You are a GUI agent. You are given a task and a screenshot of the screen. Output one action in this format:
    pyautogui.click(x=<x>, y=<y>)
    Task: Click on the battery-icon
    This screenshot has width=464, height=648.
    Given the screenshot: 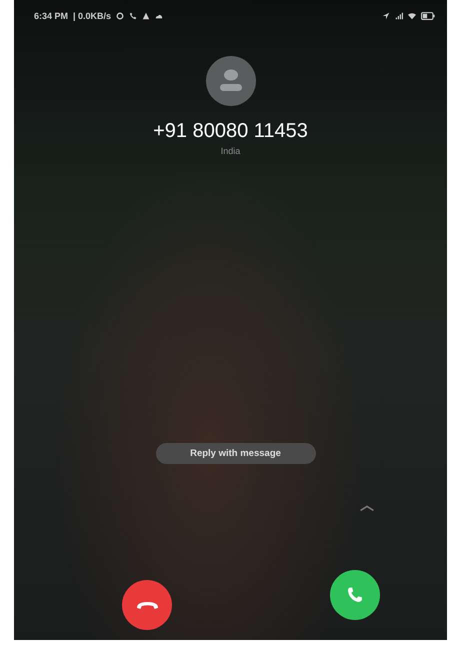 What is the action you would take?
    pyautogui.click(x=428, y=16)
    